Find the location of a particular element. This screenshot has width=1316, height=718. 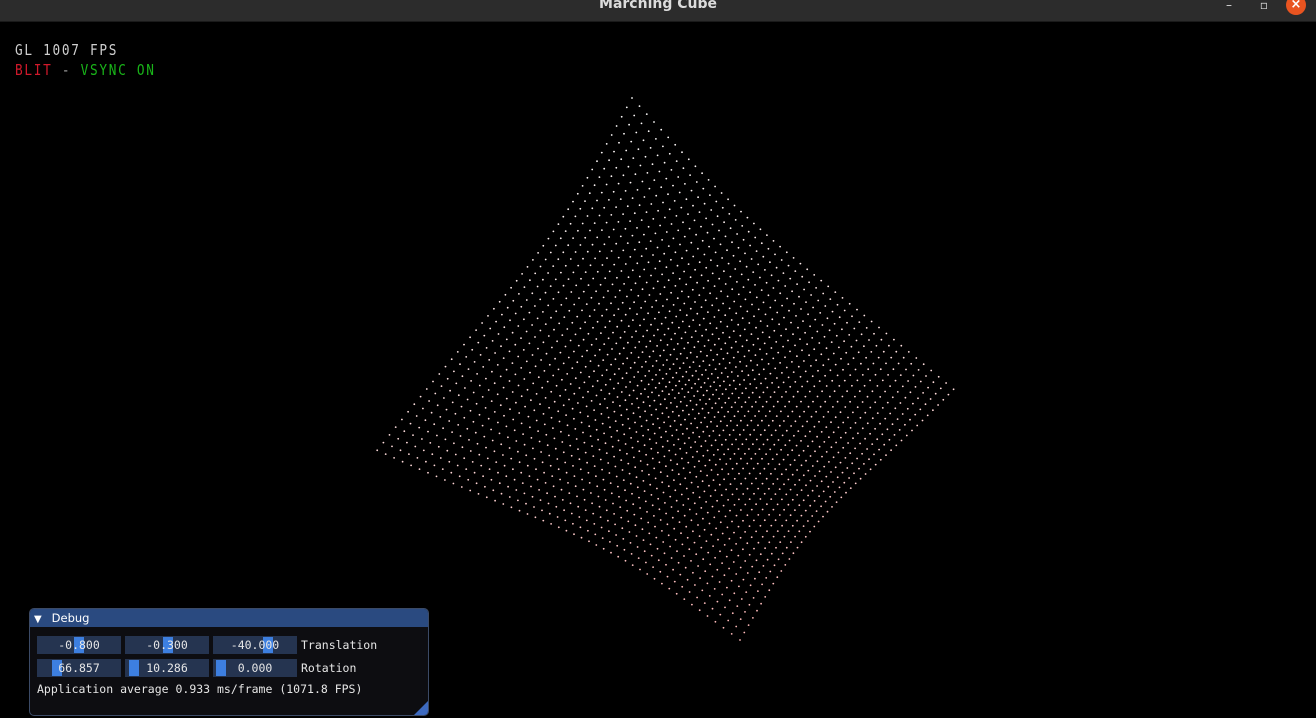

window-titlebar: Marching Cube – ▫ × is located at coordinates (658, 11).